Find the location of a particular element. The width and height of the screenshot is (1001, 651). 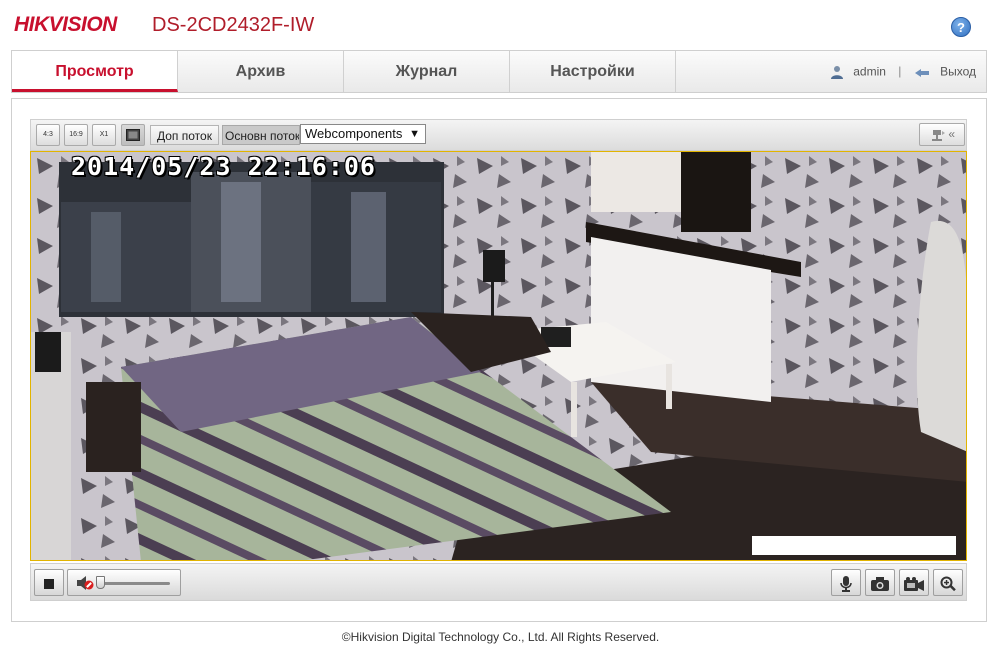

auto-fit-button is located at coordinates (133, 135).